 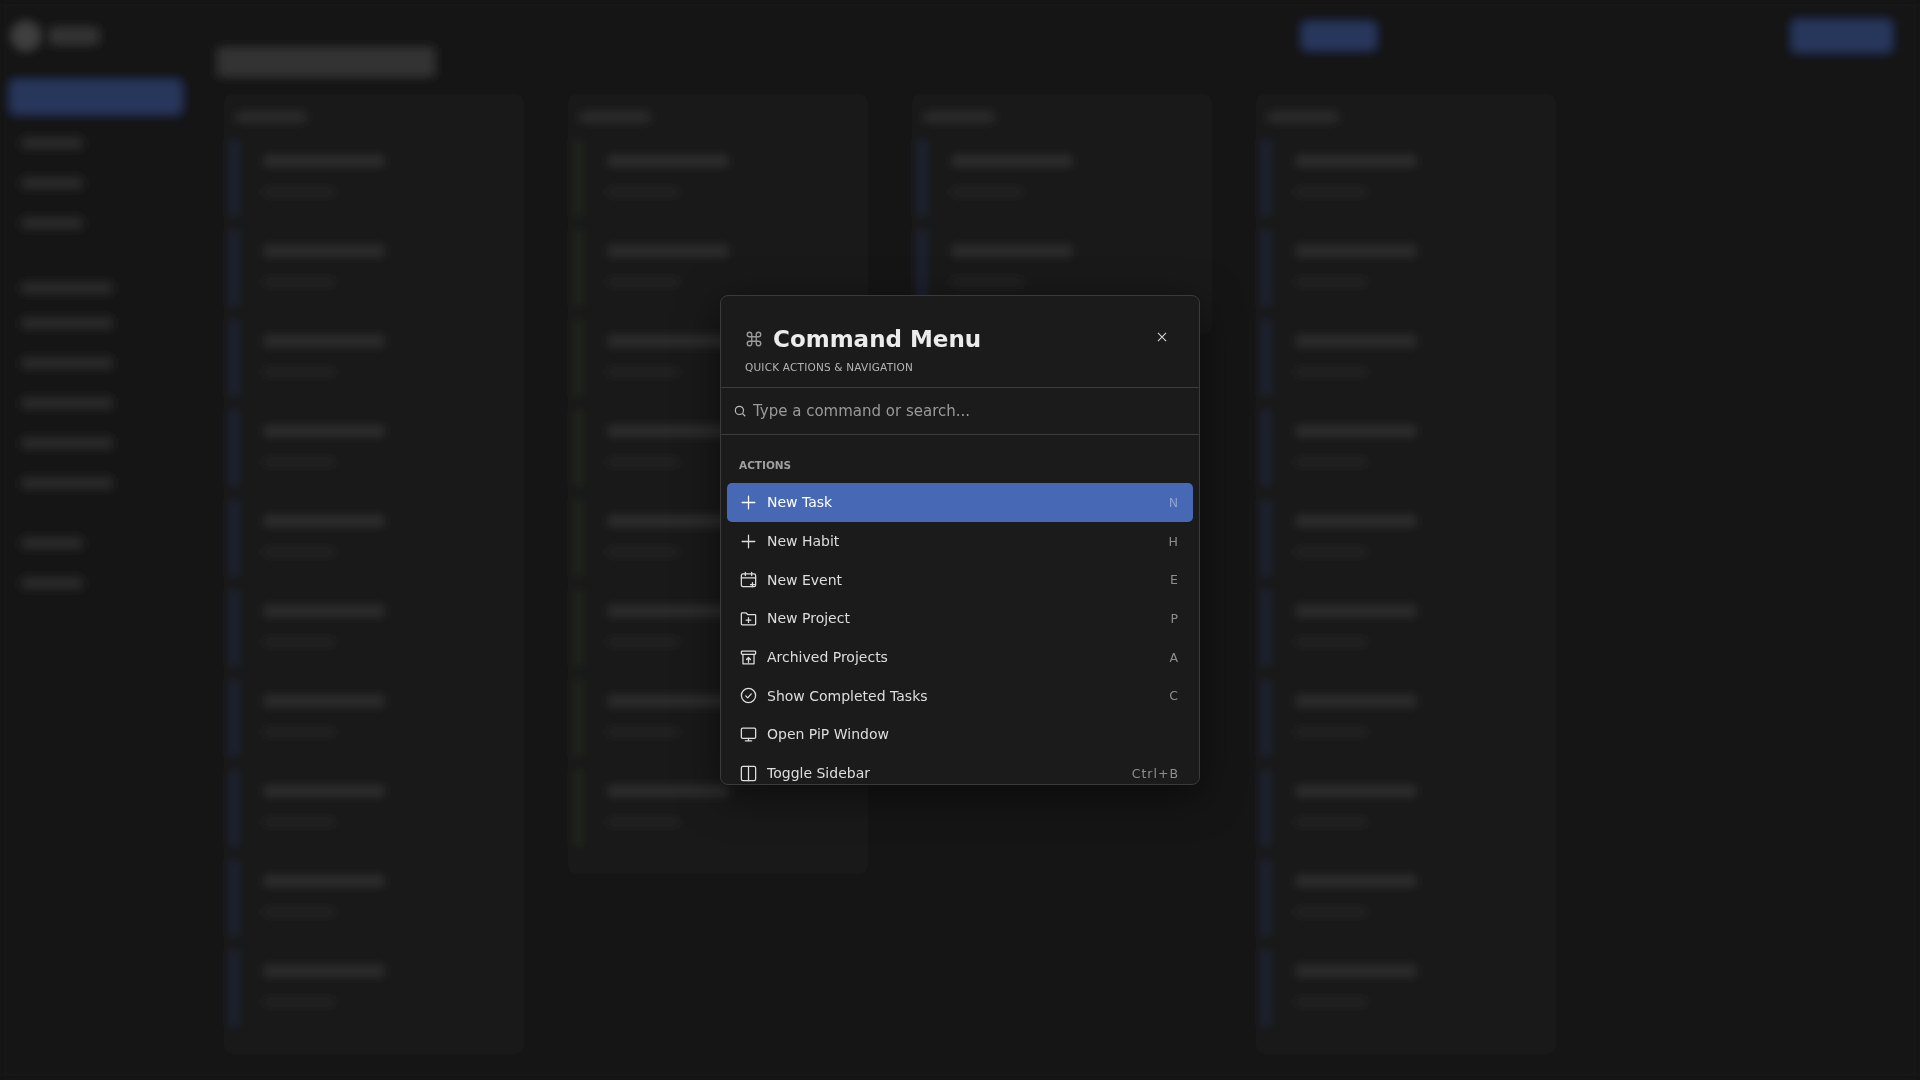 What do you see at coordinates (748, 696) in the screenshot?
I see `check-circle-icon` at bounding box center [748, 696].